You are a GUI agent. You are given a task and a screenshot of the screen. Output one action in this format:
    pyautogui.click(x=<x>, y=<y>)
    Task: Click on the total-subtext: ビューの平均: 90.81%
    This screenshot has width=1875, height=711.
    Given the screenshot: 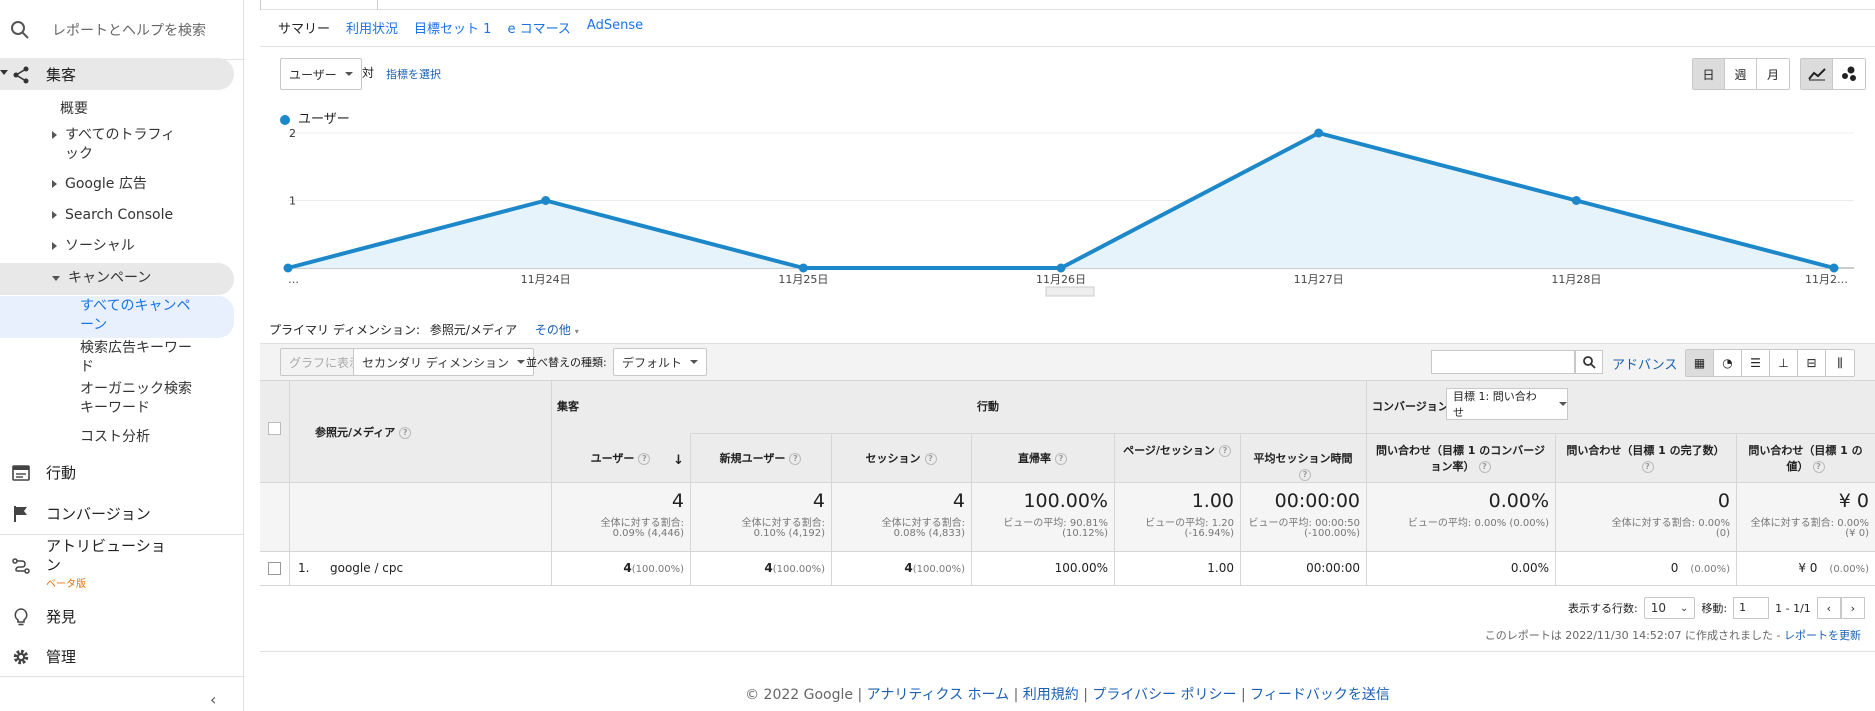 What is the action you would take?
    pyautogui.click(x=1055, y=523)
    